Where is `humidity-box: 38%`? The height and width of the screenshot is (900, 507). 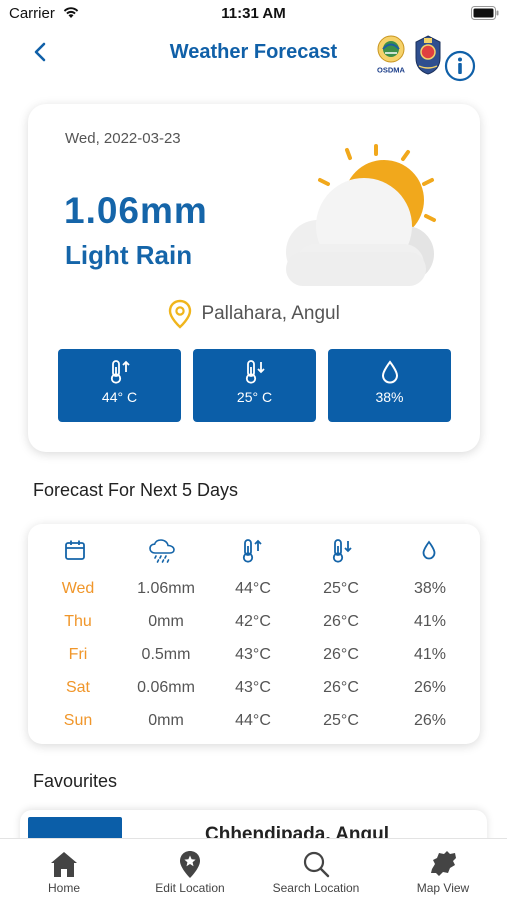
humidity-box: 38% is located at coordinates (389, 385).